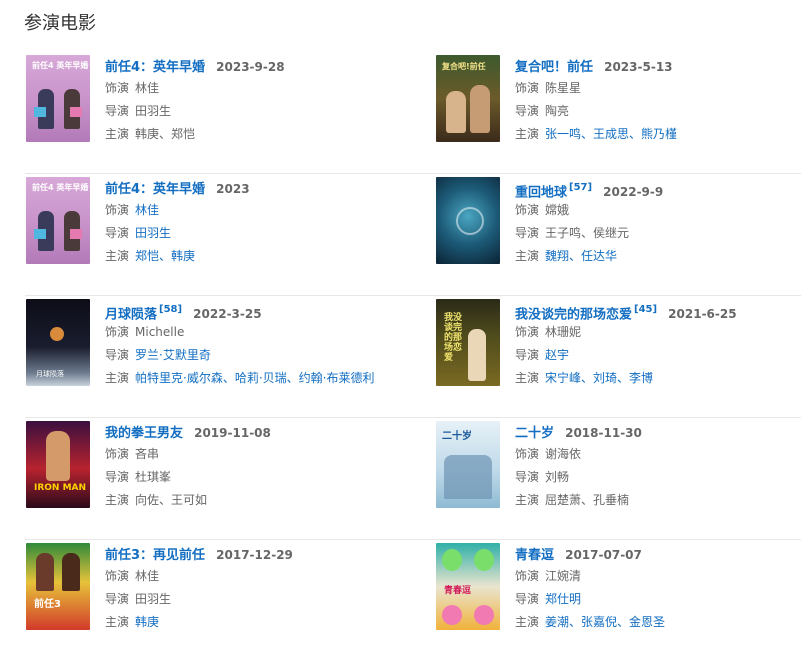 The height and width of the screenshot is (661, 801). Describe the element at coordinates (563, 599) in the screenshot. I see `director-link: 郑仕明` at that location.